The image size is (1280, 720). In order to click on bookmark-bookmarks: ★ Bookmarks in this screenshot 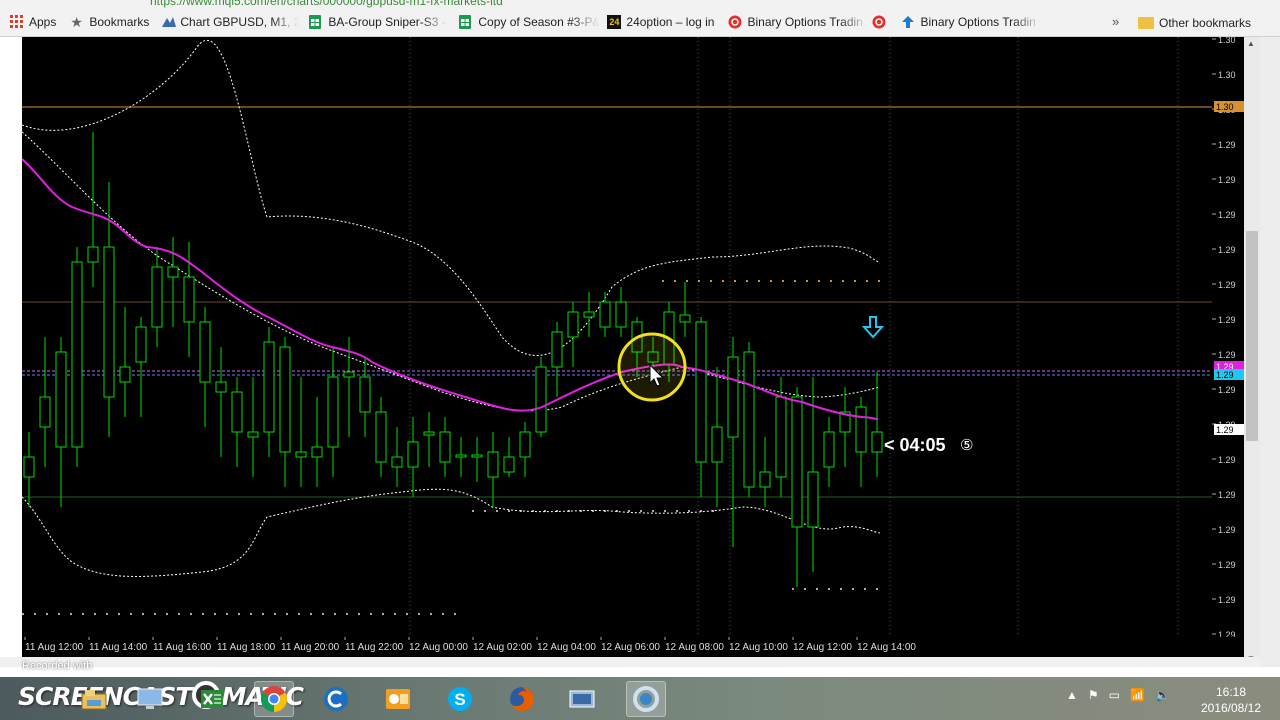, I will do `click(109, 22)`.